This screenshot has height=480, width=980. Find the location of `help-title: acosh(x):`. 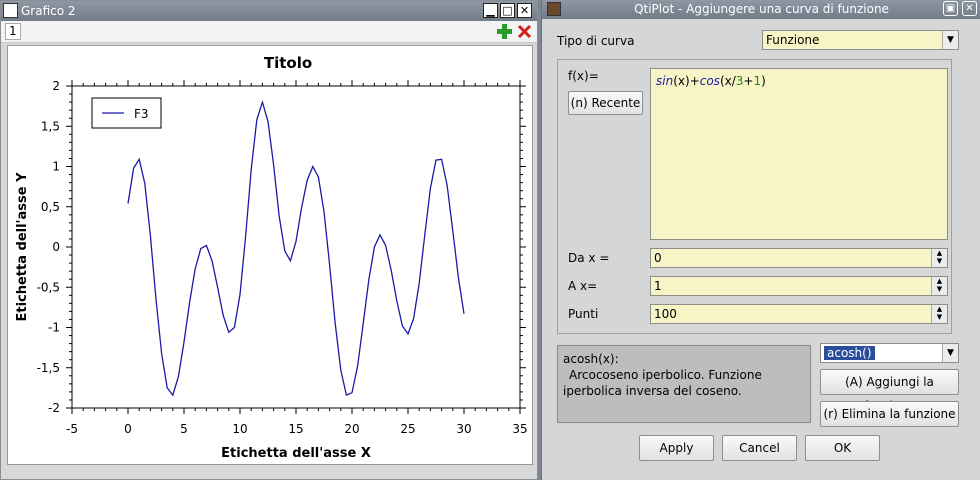

help-title: acosh(x): is located at coordinates (591, 359).